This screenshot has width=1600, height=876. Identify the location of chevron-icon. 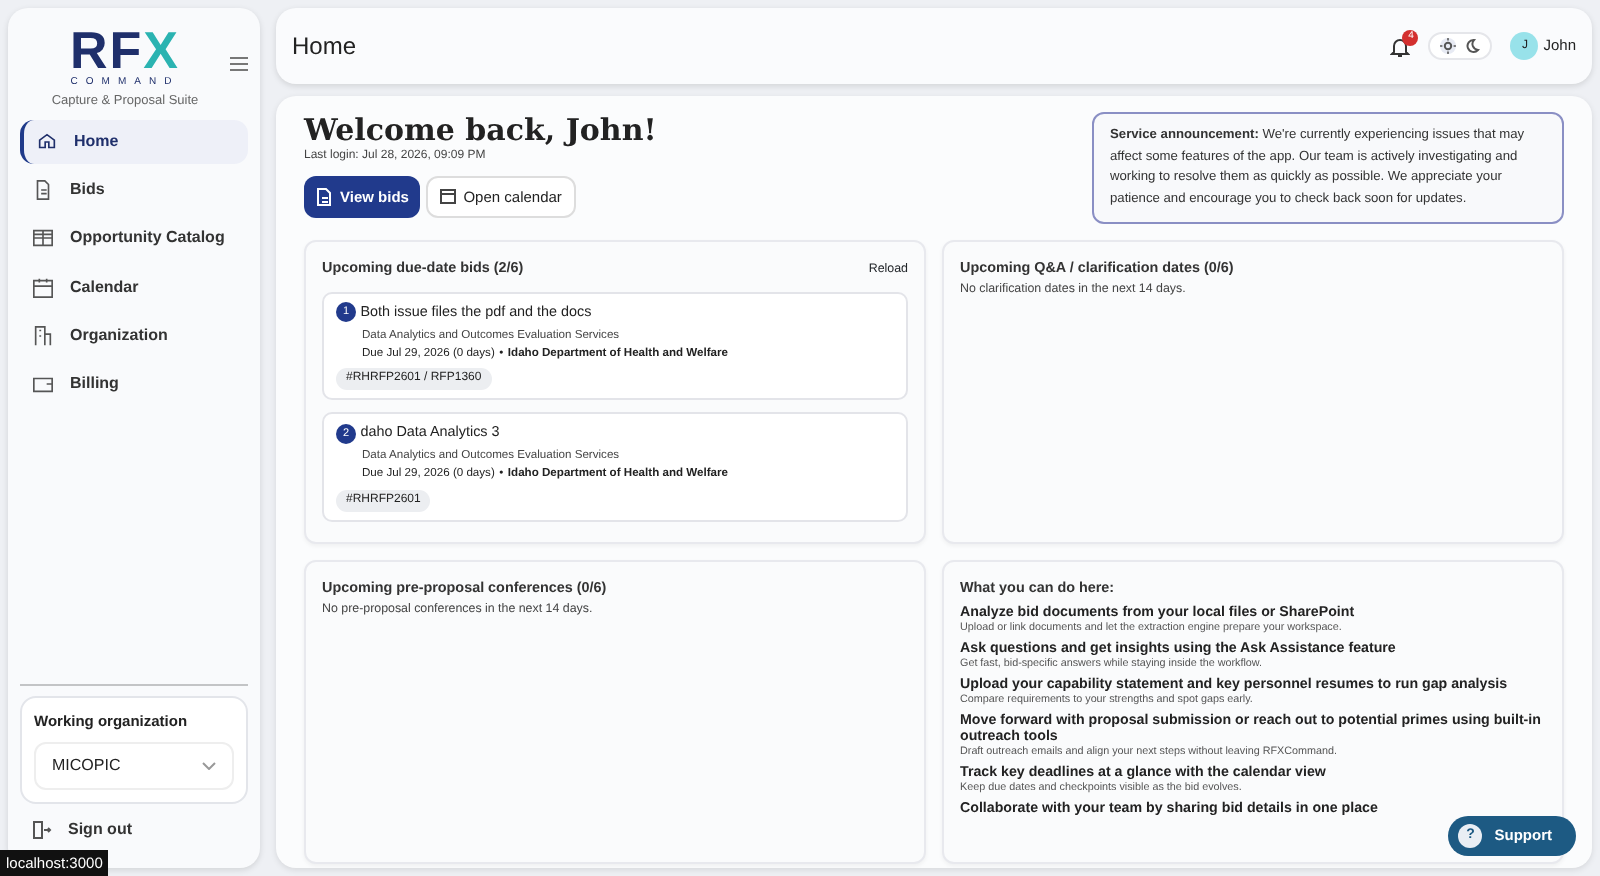
(209, 765).